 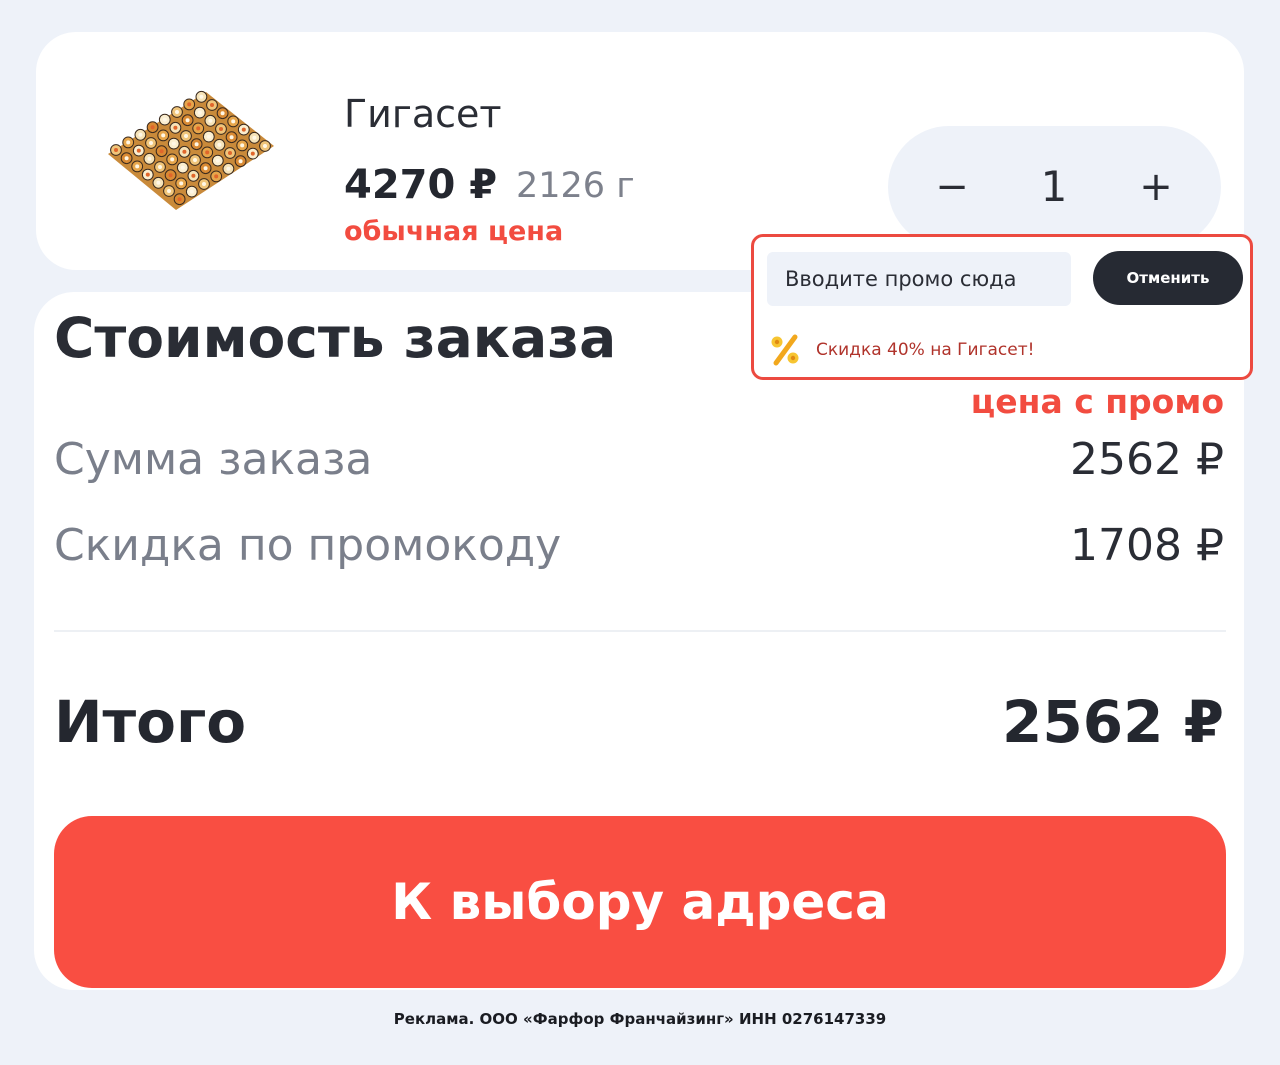 What do you see at coordinates (150, 722) in the screenshot?
I see `total-label: Итого` at bounding box center [150, 722].